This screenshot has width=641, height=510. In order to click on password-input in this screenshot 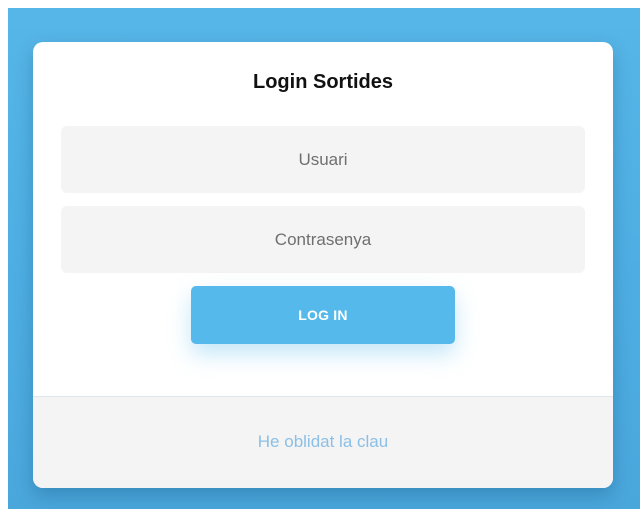, I will do `click(323, 239)`.